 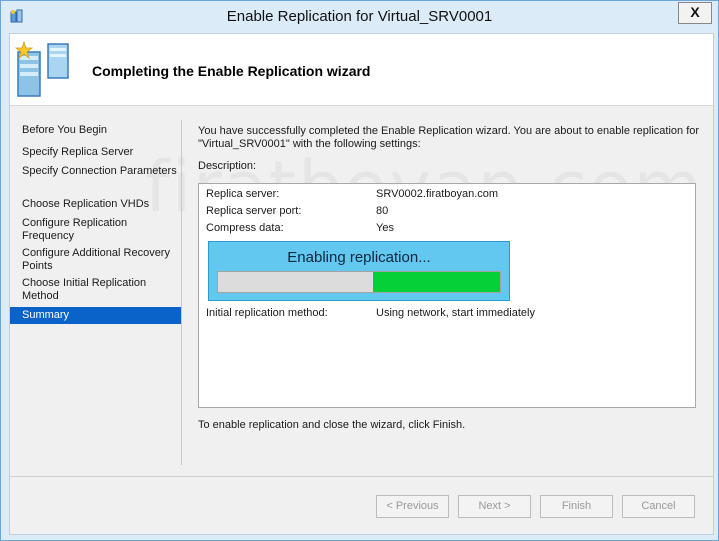 I want to click on nav-item-configure-replication-frequency: Configure Replication Frequency, so click(x=95, y=230).